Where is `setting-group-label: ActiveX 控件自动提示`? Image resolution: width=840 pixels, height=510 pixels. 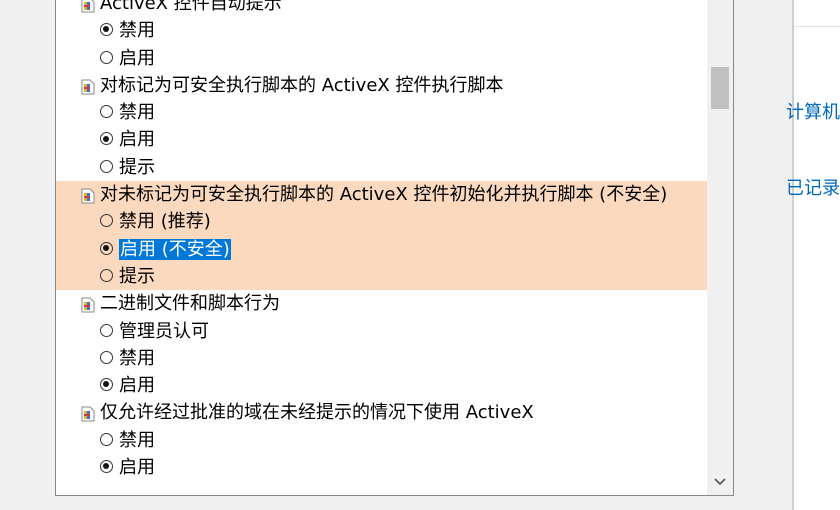
setting-group-label: ActiveX 控件自动提示 is located at coordinates (191, 7).